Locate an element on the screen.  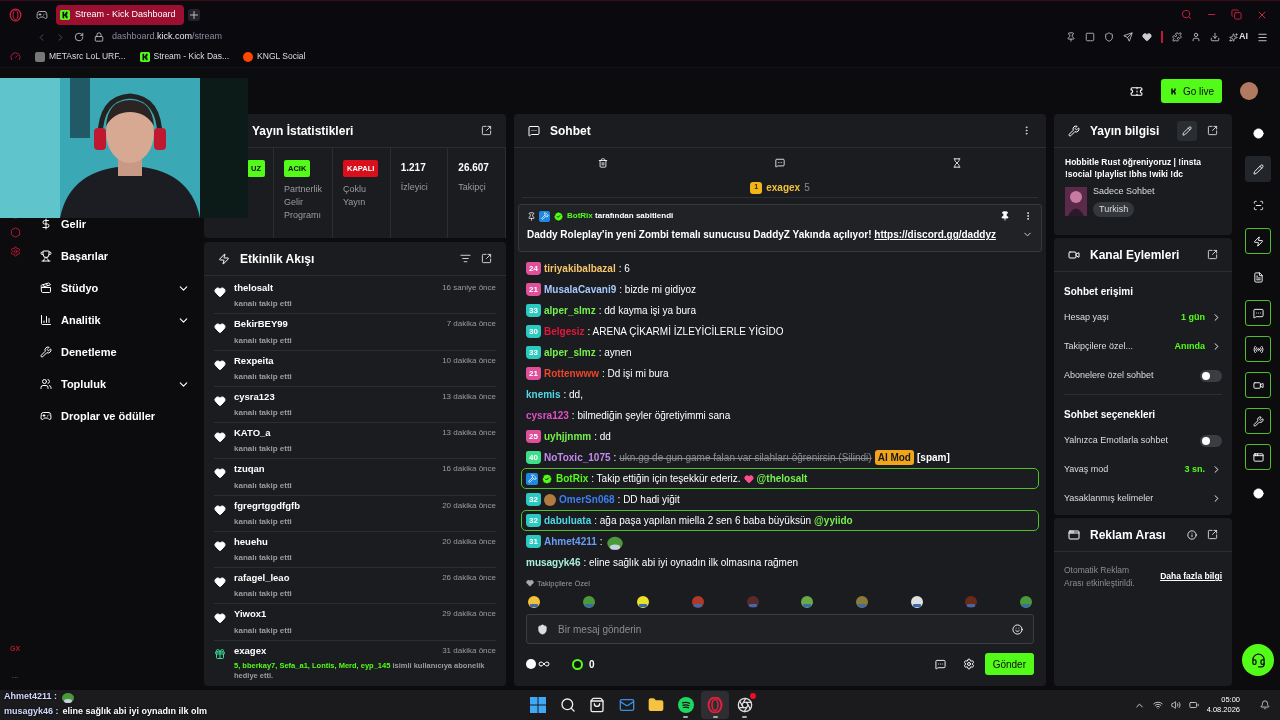
message-input: Bir mesaj gönderin is located at coordinates (780, 629).